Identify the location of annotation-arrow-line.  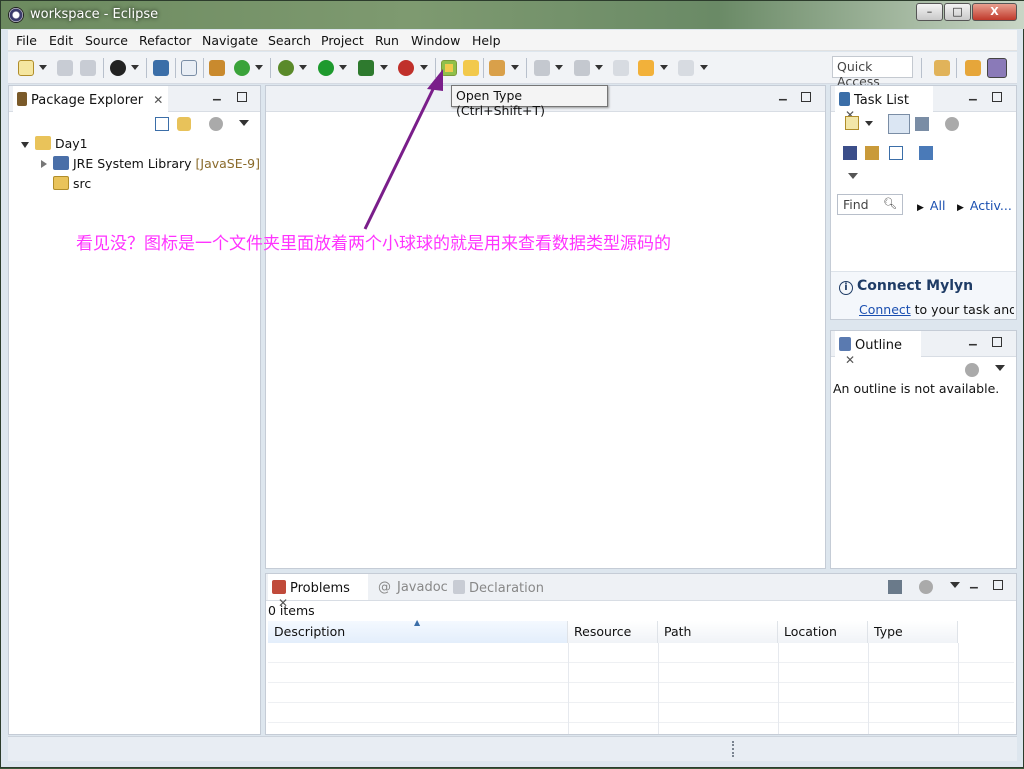
(401, 155).